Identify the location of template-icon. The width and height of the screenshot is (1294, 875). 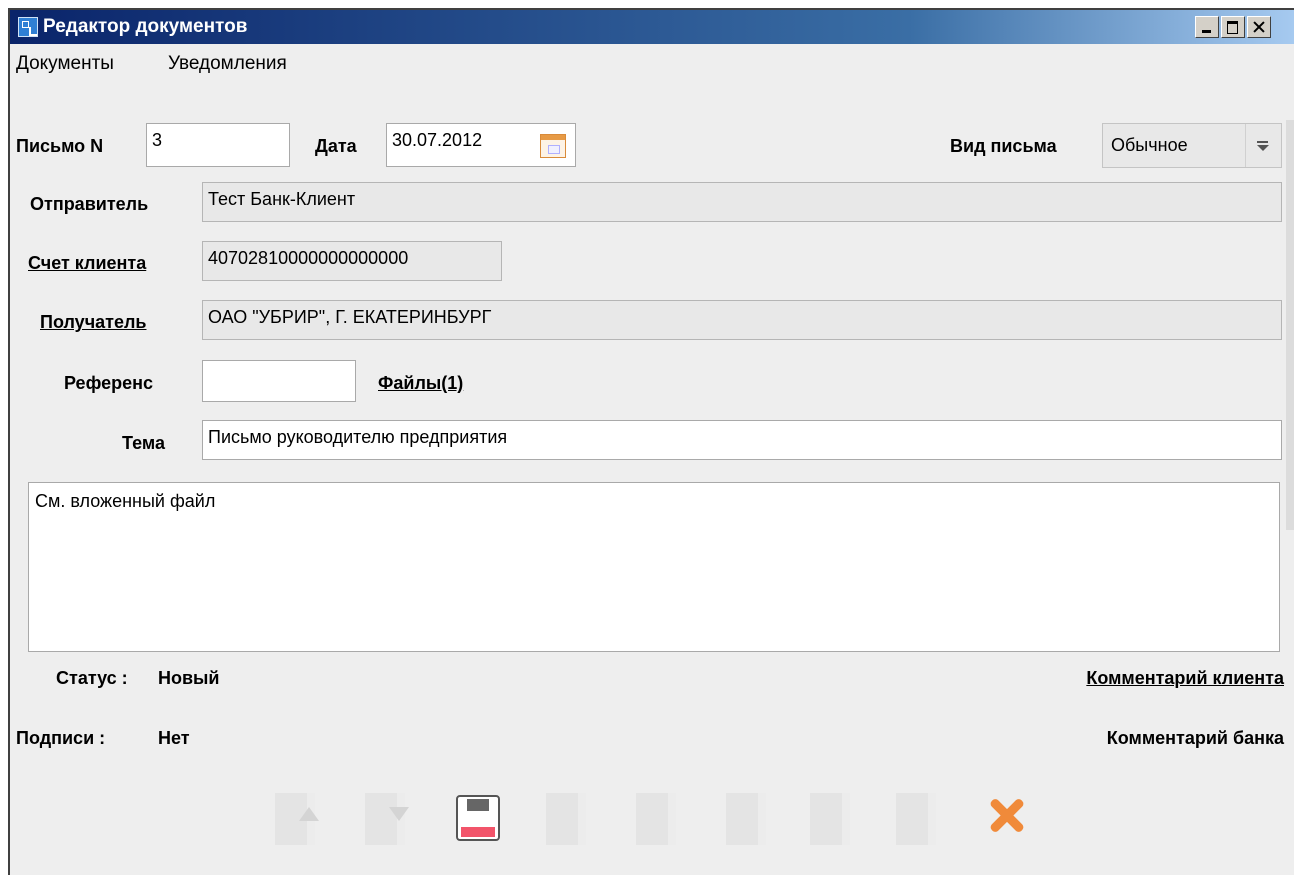
(566, 819).